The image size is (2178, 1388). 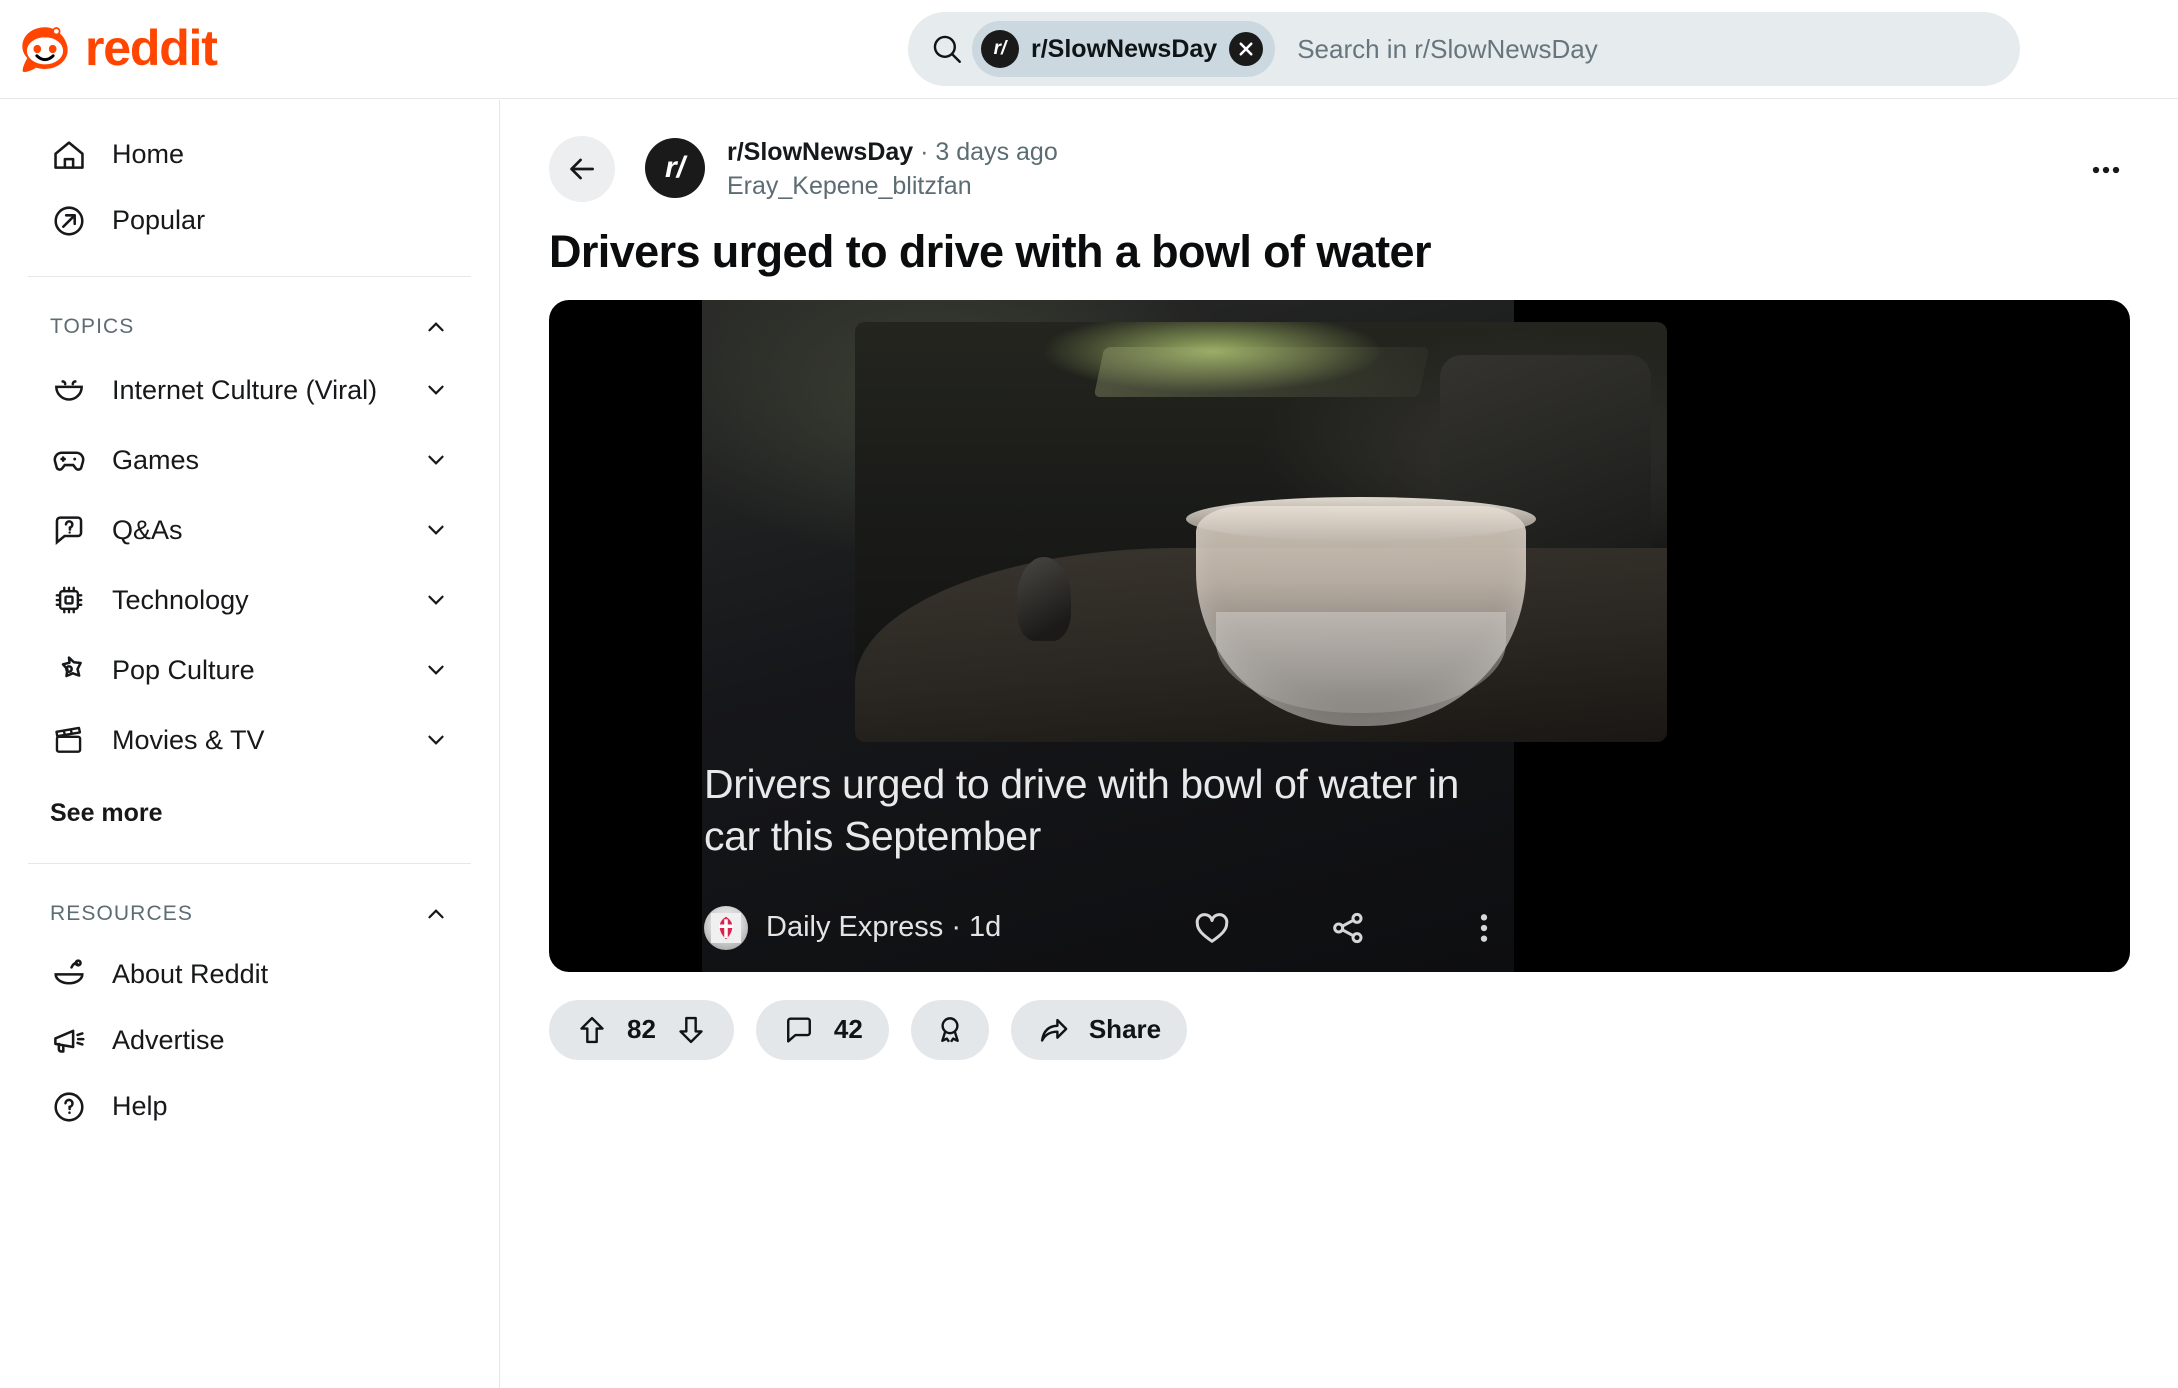 What do you see at coordinates (151, 47) in the screenshot?
I see `reddit-wordmark: reddit` at bounding box center [151, 47].